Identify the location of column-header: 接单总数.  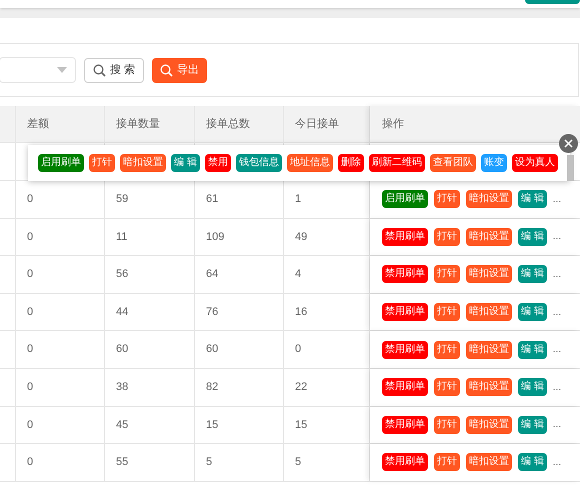
(228, 124).